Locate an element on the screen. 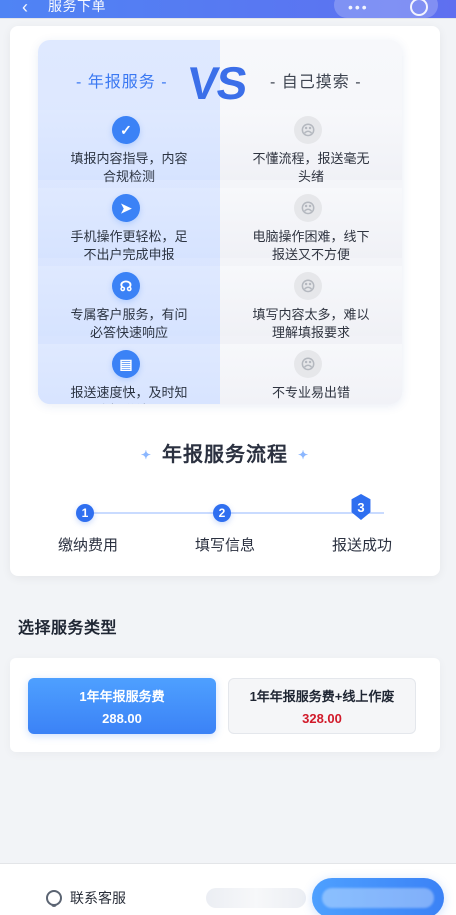 Image resolution: width=456 pixels, height=915 pixels. service-option-price: 288.00 is located at coordinates (122, 718).